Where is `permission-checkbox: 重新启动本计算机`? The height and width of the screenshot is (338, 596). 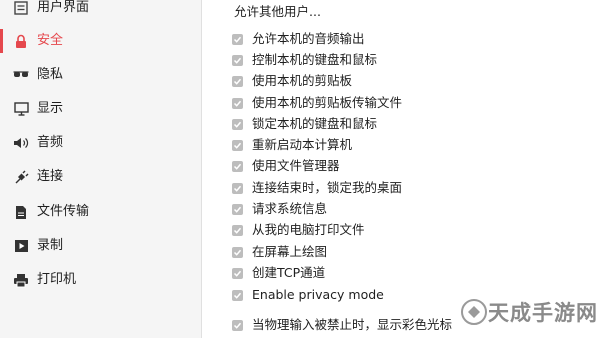 permission-checkbox: 重新启动本计算机 is located at coordinates (382, 145).